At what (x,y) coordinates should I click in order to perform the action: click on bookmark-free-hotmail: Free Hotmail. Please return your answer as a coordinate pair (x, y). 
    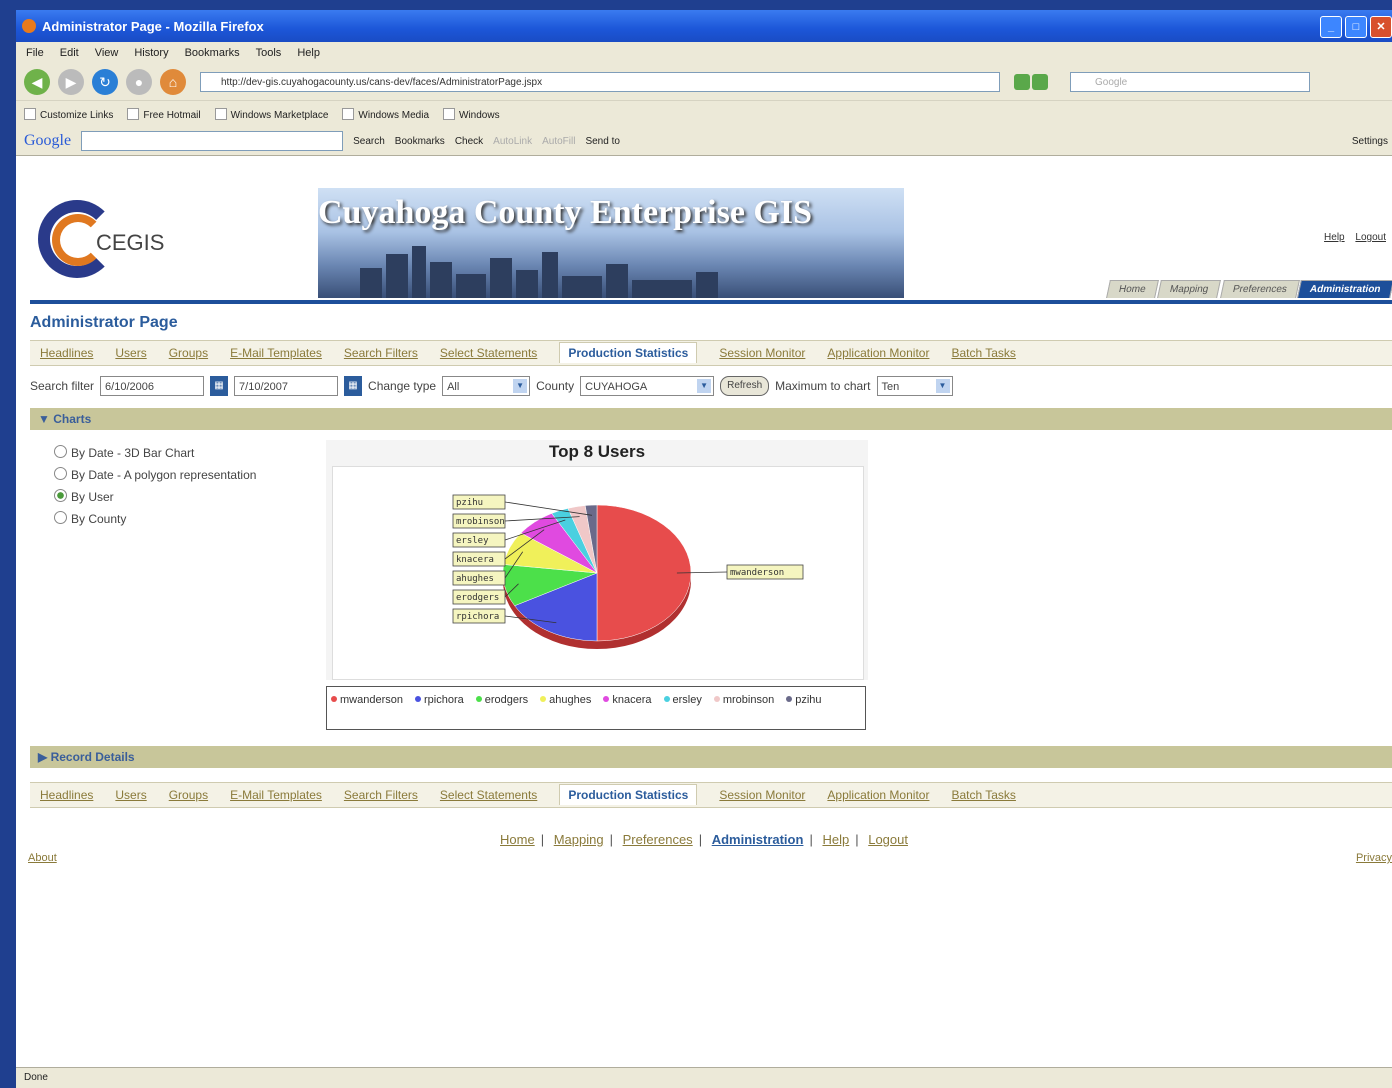
    Looking at the image, I should click on (163, 114).